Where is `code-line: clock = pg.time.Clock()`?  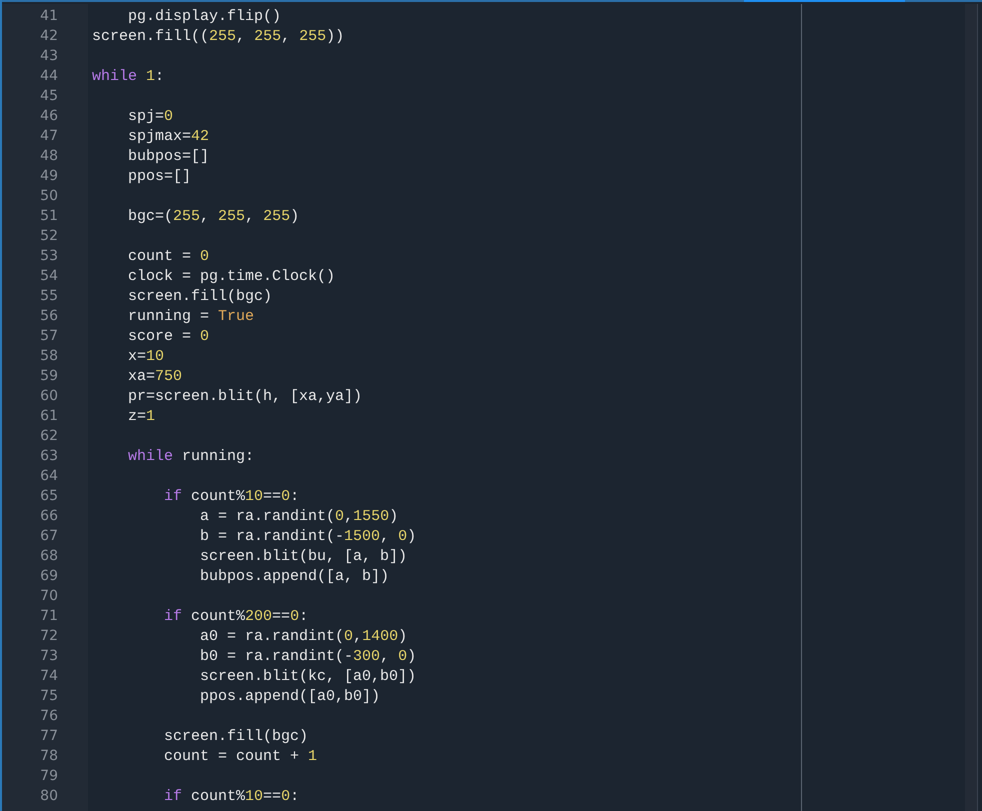 code-line: clock = pg.time.Clock() is located at coordinates (231, 276).